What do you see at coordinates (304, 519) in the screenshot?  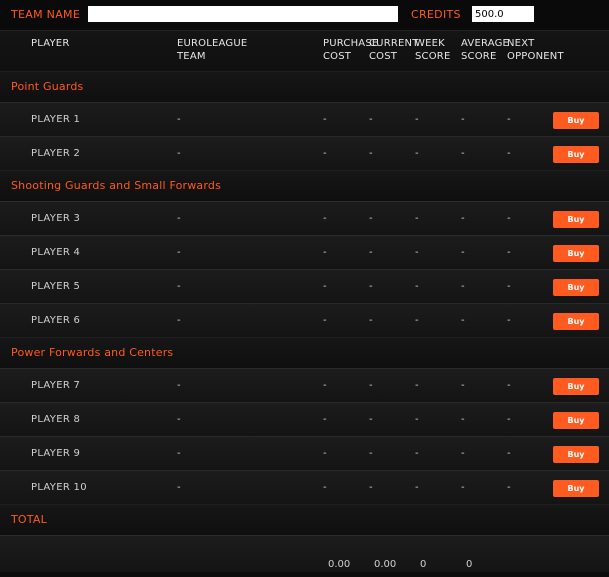 I see `total-section-header: TOTAL` at bounding box center [304, 519].